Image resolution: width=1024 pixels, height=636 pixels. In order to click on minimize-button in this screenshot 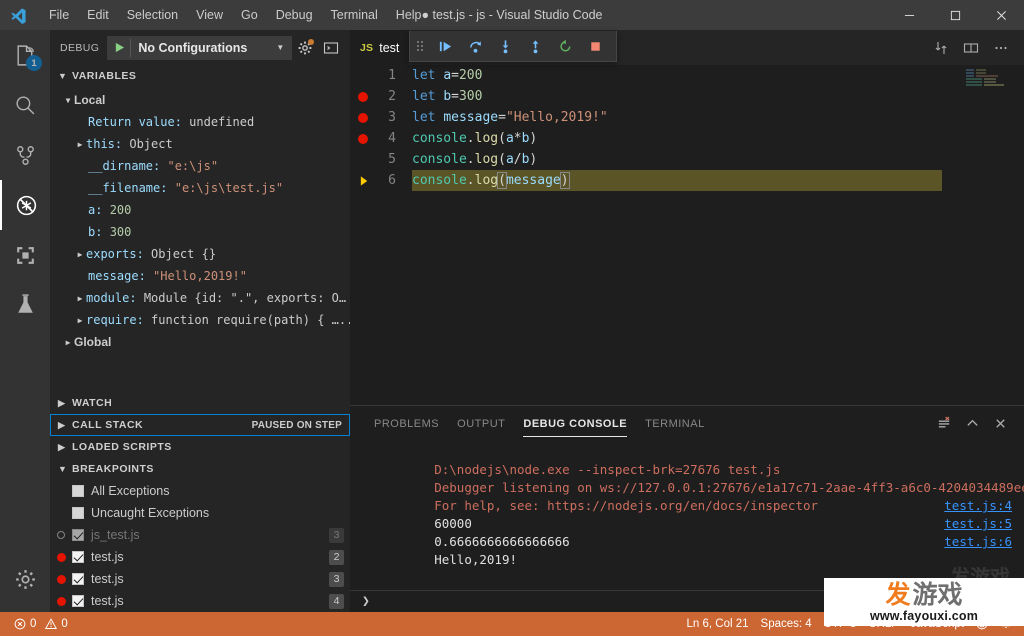, I will do `click(909, 15)`.